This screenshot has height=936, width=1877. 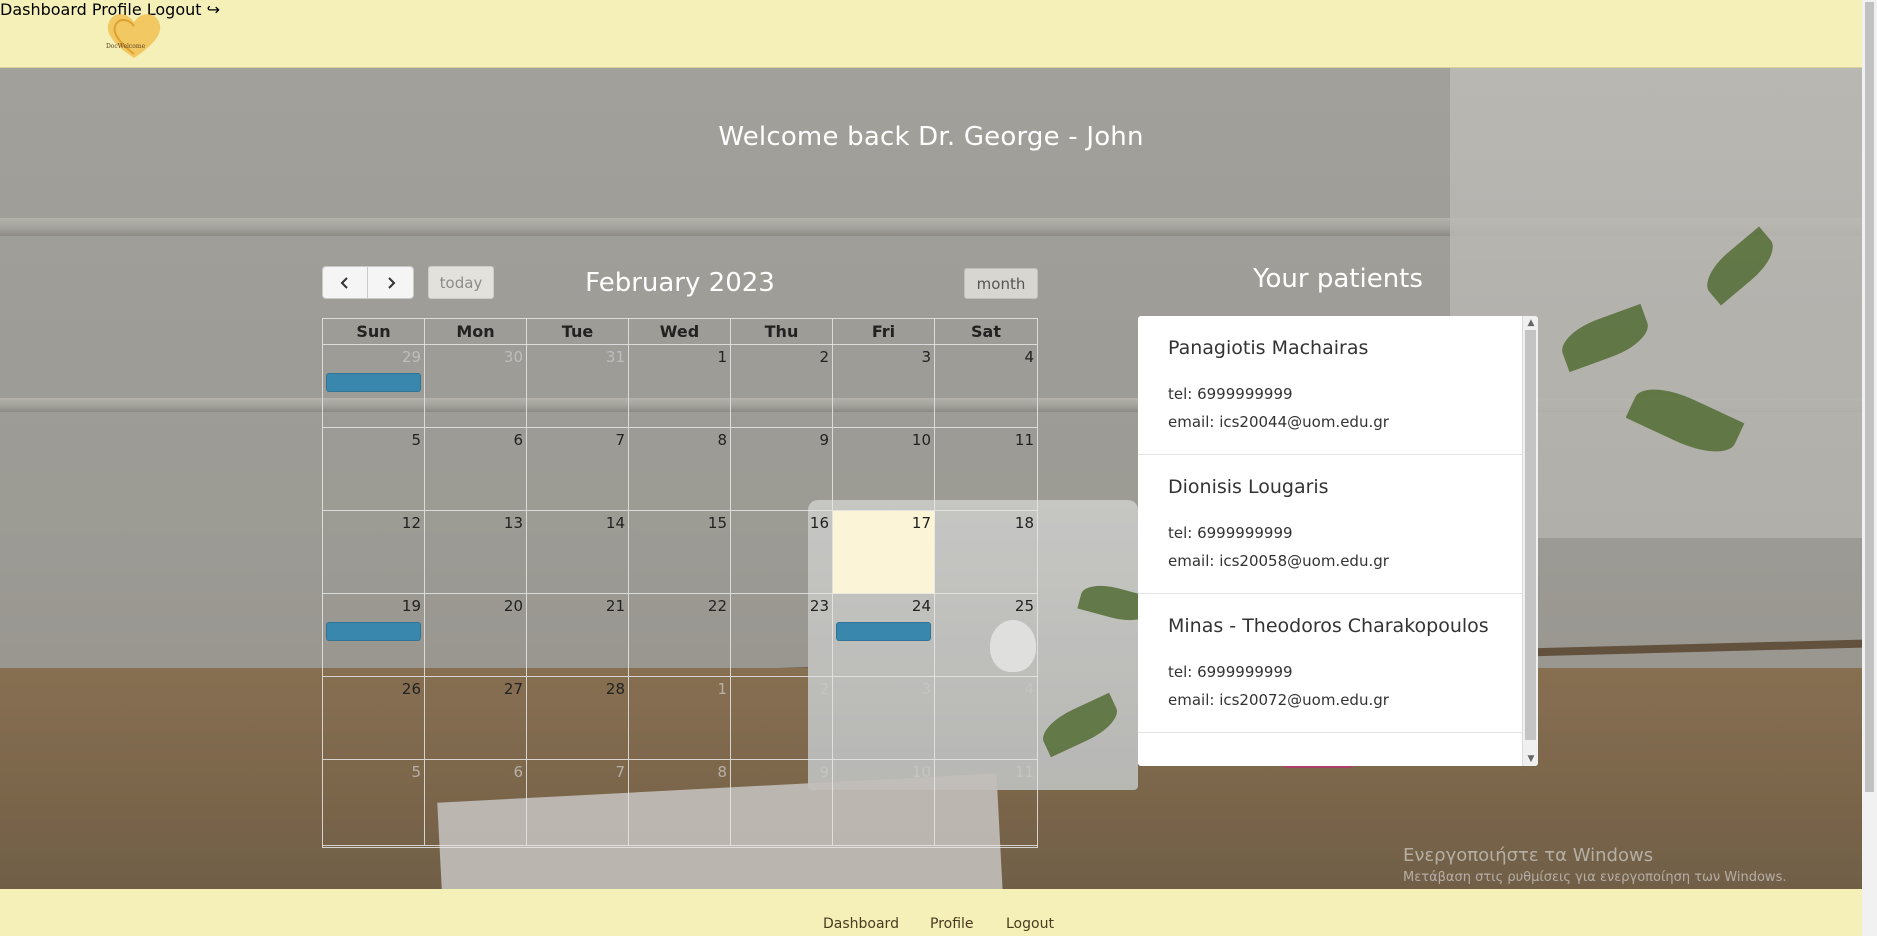 I want to click on day-number: 7, so click(x=620, y=440).